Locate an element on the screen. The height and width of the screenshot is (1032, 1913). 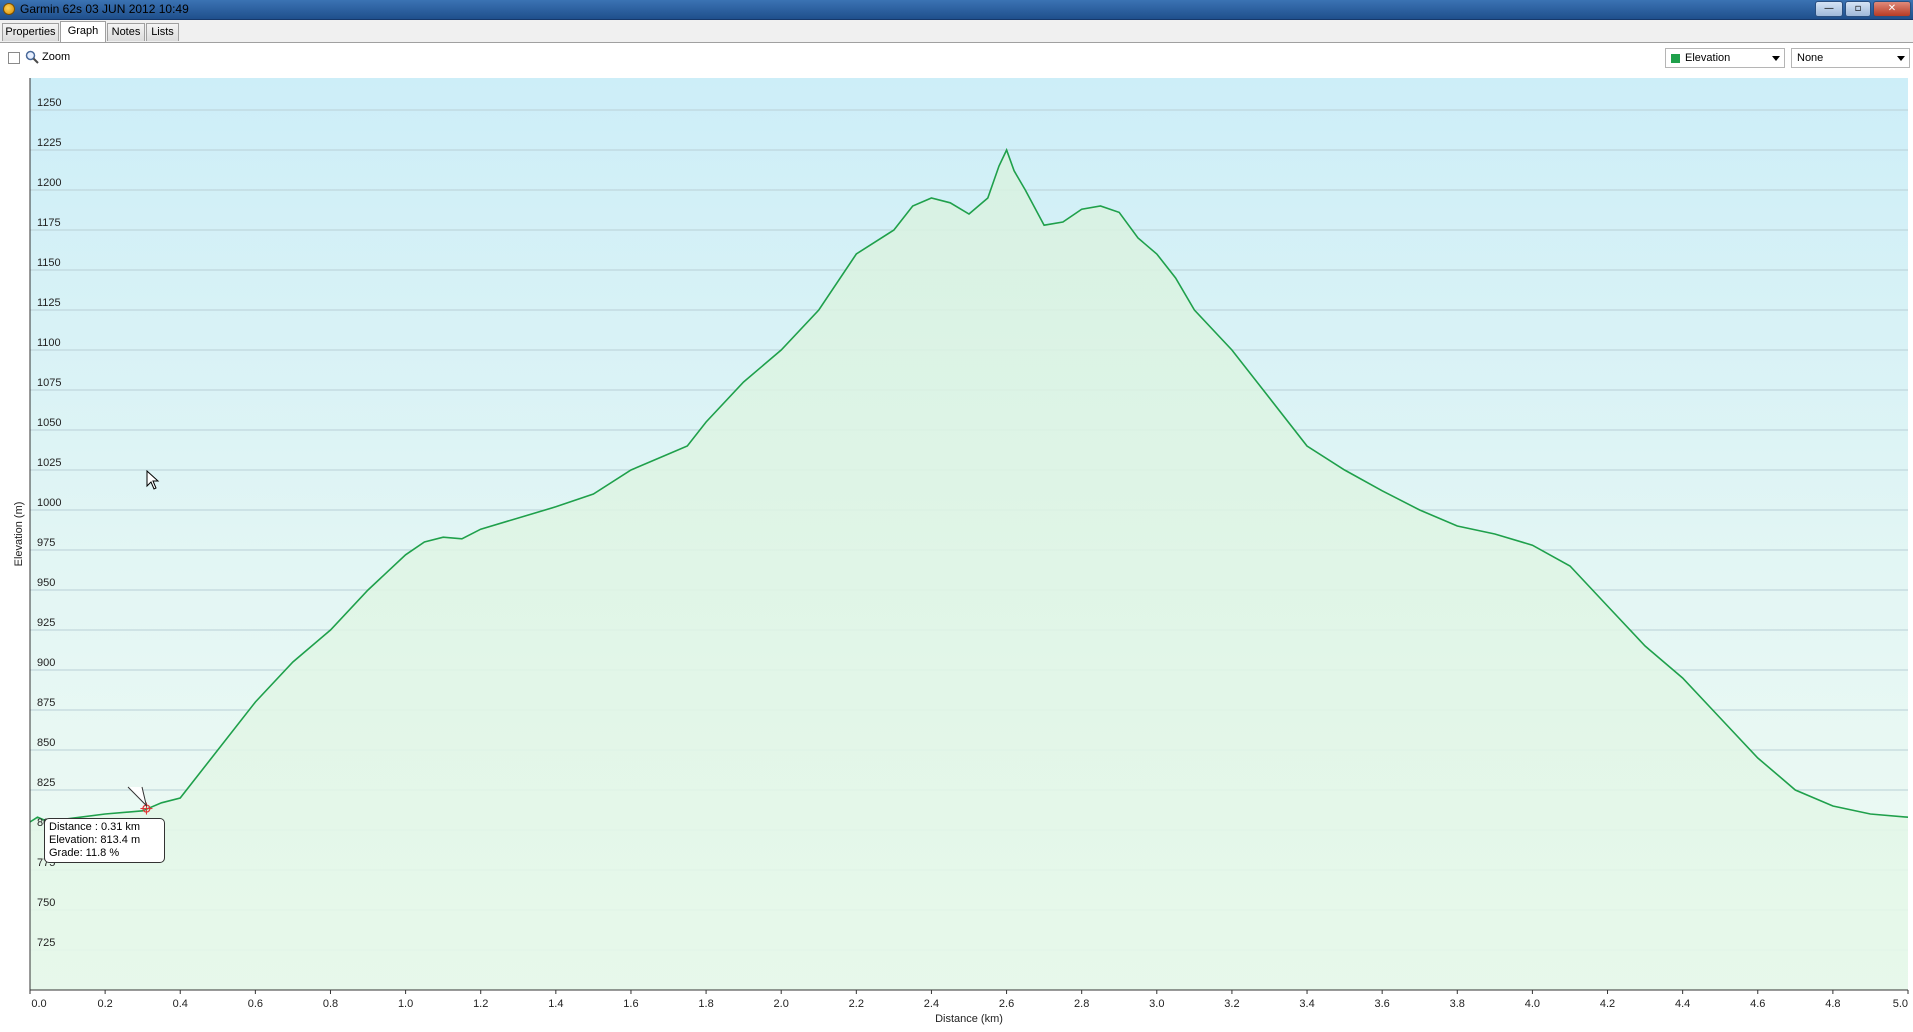
x-tick-label: 3.6 is located at coordinates (1382, 1004).